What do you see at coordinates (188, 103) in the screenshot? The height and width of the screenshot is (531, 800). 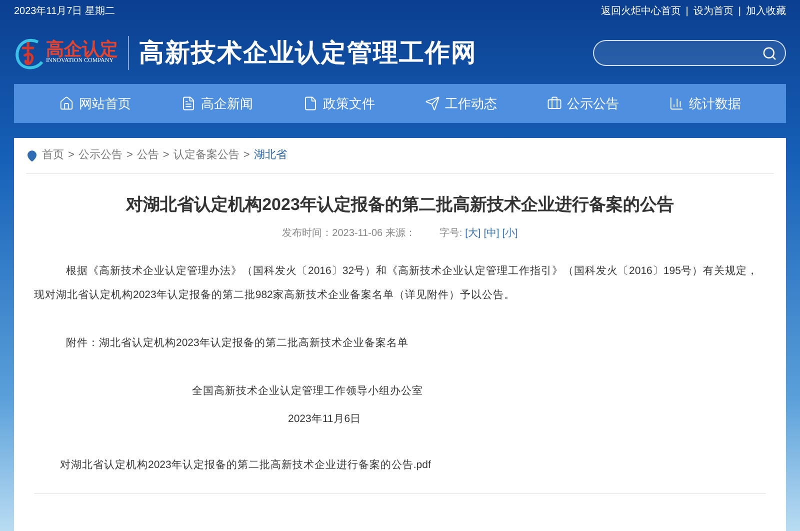 I see `document-icon` at bounding box center [188, 103].